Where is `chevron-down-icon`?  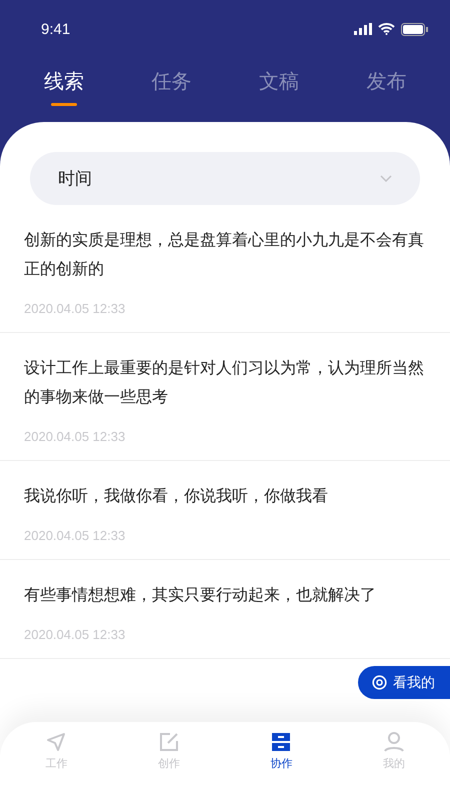
chevron-down-icon is located at coordinates (386, 178).